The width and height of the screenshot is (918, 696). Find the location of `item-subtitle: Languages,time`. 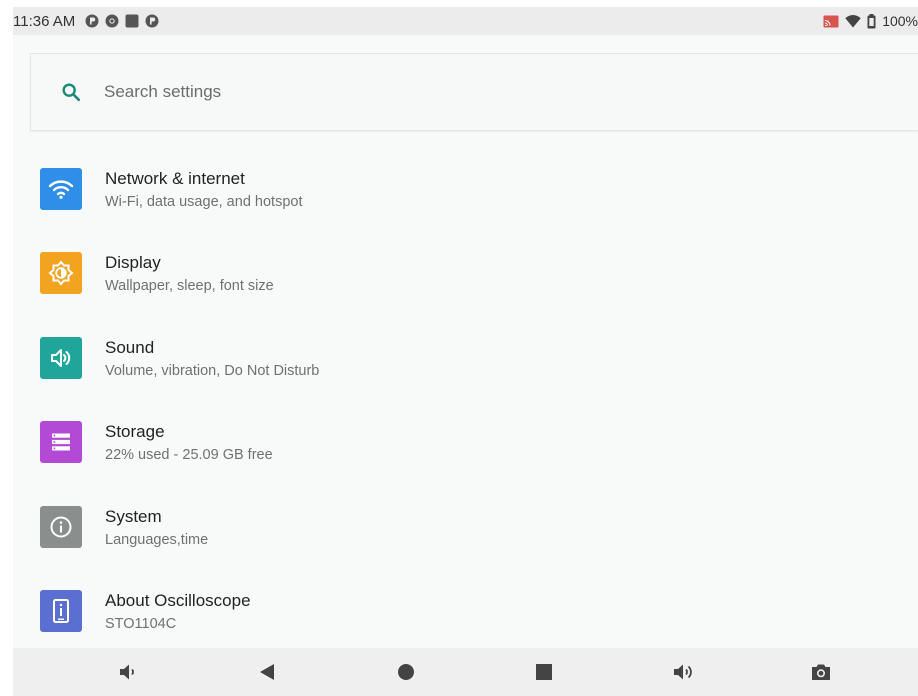

item-subtitle: Languages,time is located at coordinates (157, 540).